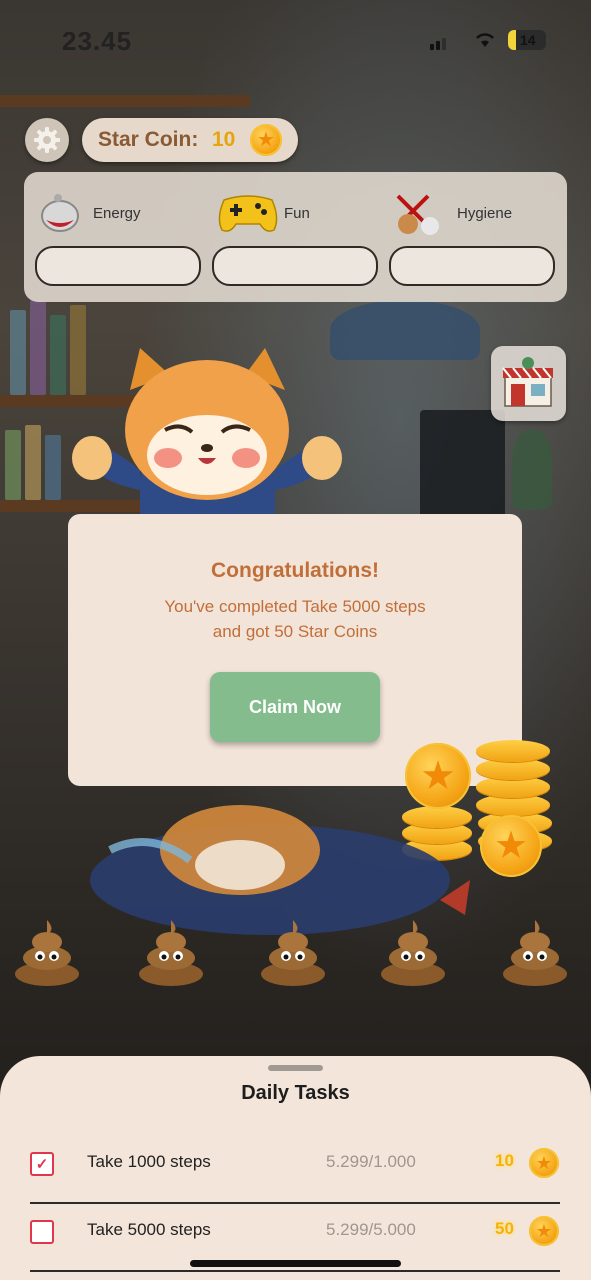 This screenshot has width=591, height=1280. Describe the element at coordinates (295, 1239) in the screenshot. I see `task-row: Take 5000 steps 5.299/5.000 50 ★` at that location.